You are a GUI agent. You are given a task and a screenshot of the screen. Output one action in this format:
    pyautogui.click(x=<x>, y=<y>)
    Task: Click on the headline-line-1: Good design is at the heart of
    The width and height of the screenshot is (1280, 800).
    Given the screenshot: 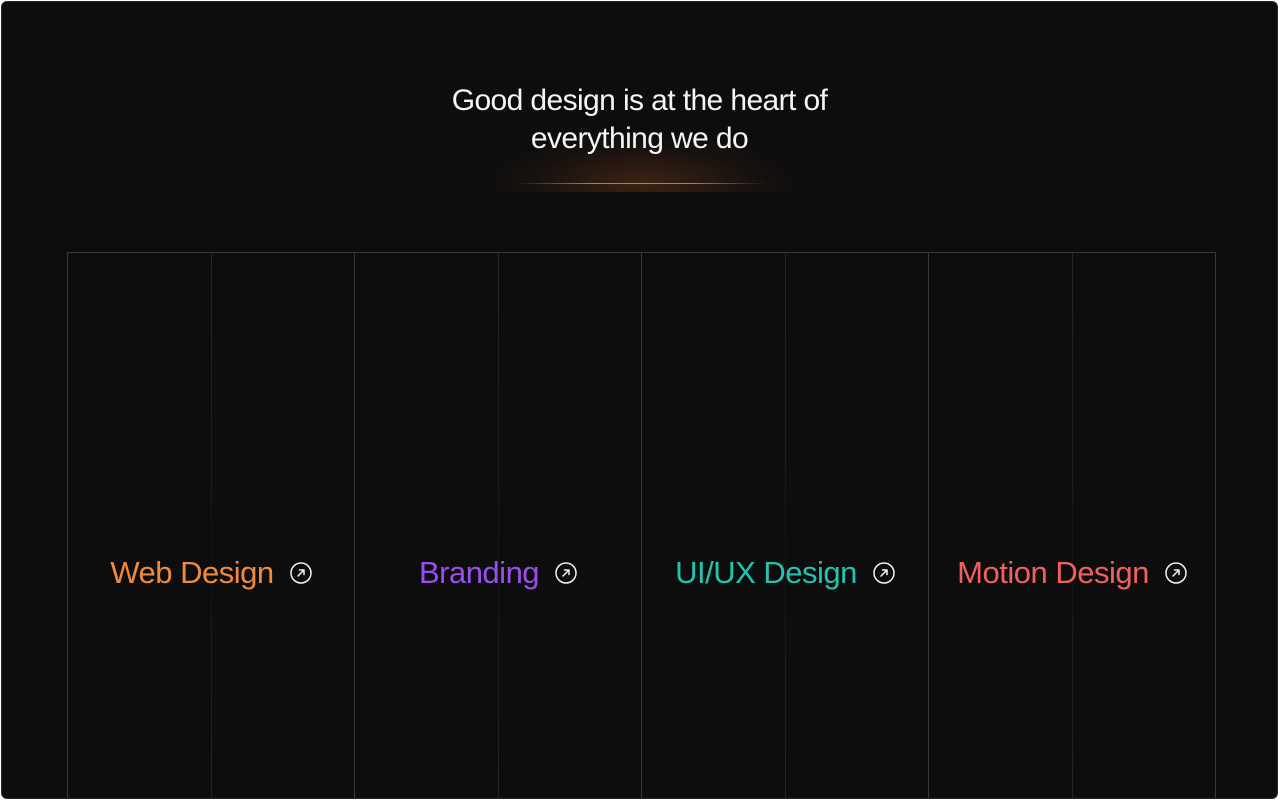 What is the action you would take?
    pyautogui.click(x=639, y=100)
    